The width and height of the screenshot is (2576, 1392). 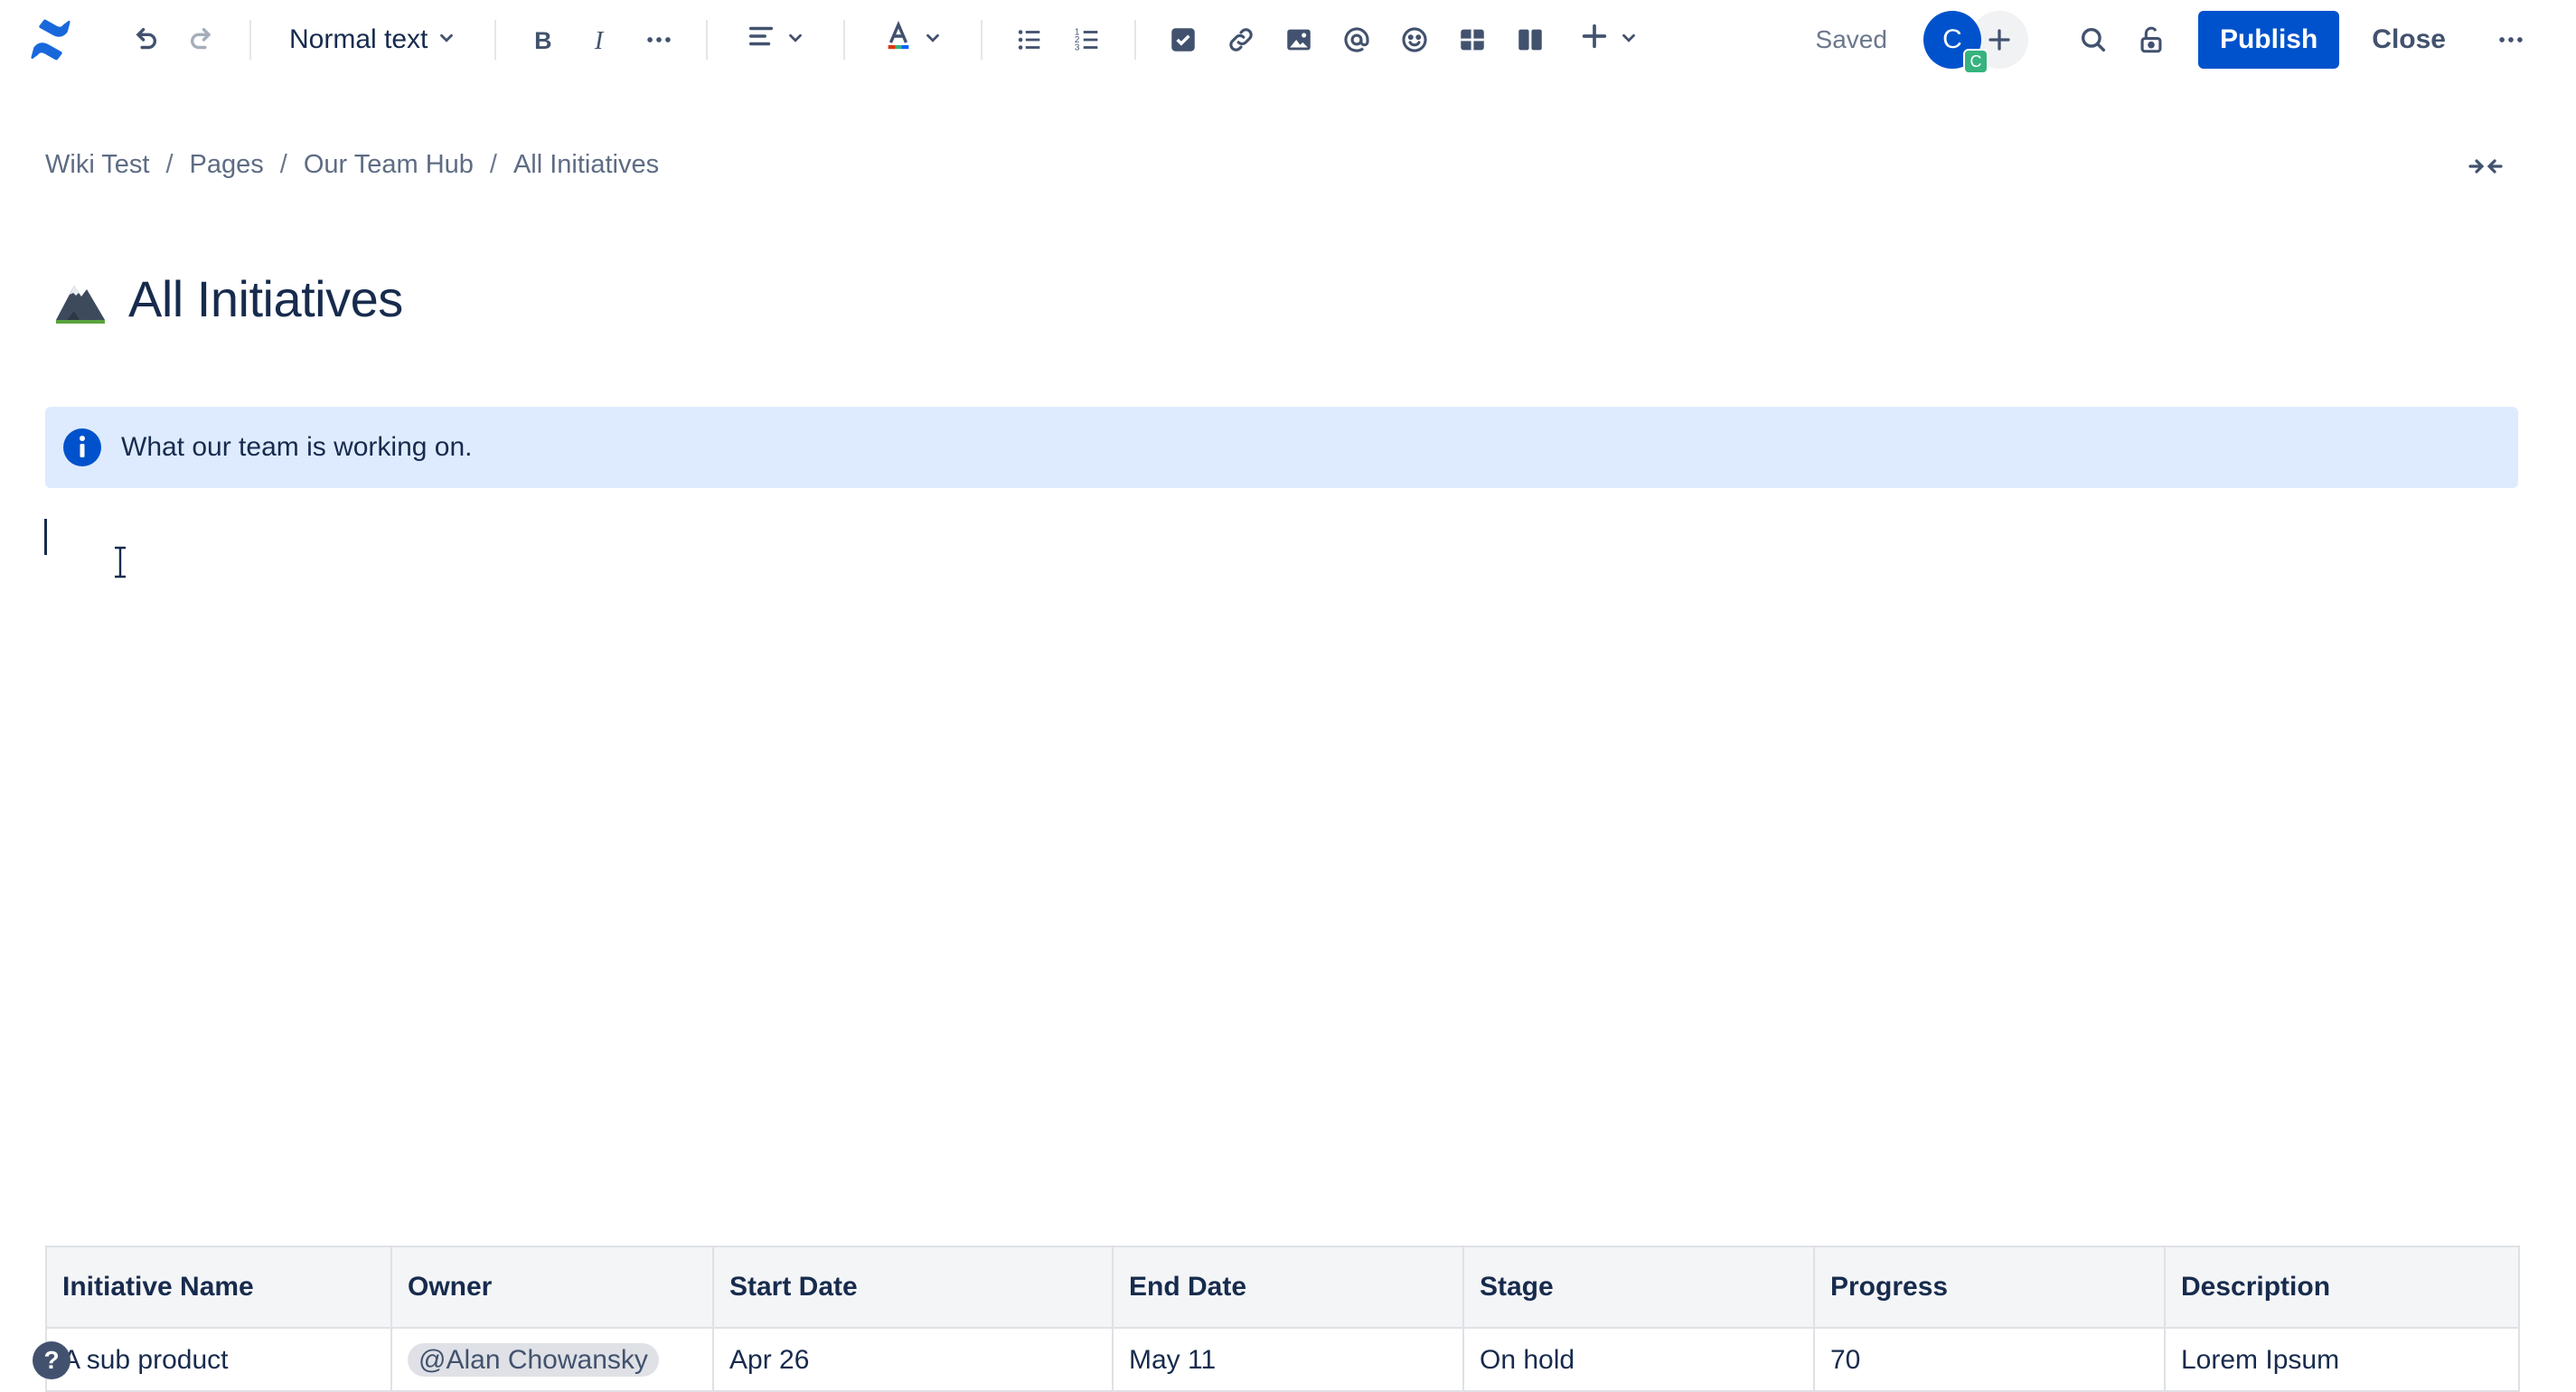 What do you see at coordinates (1357, 39) in the screenshot?
I see `mention-icon` at bounding box center [1357, 39].